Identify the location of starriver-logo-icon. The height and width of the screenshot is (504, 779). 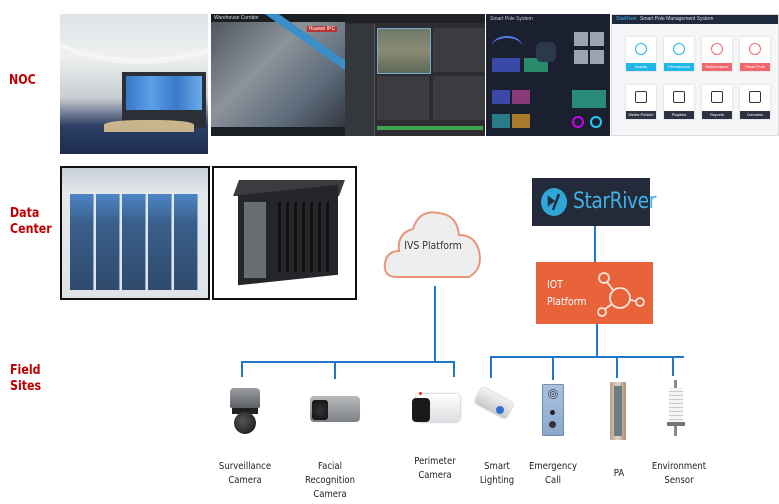
(554, 202).